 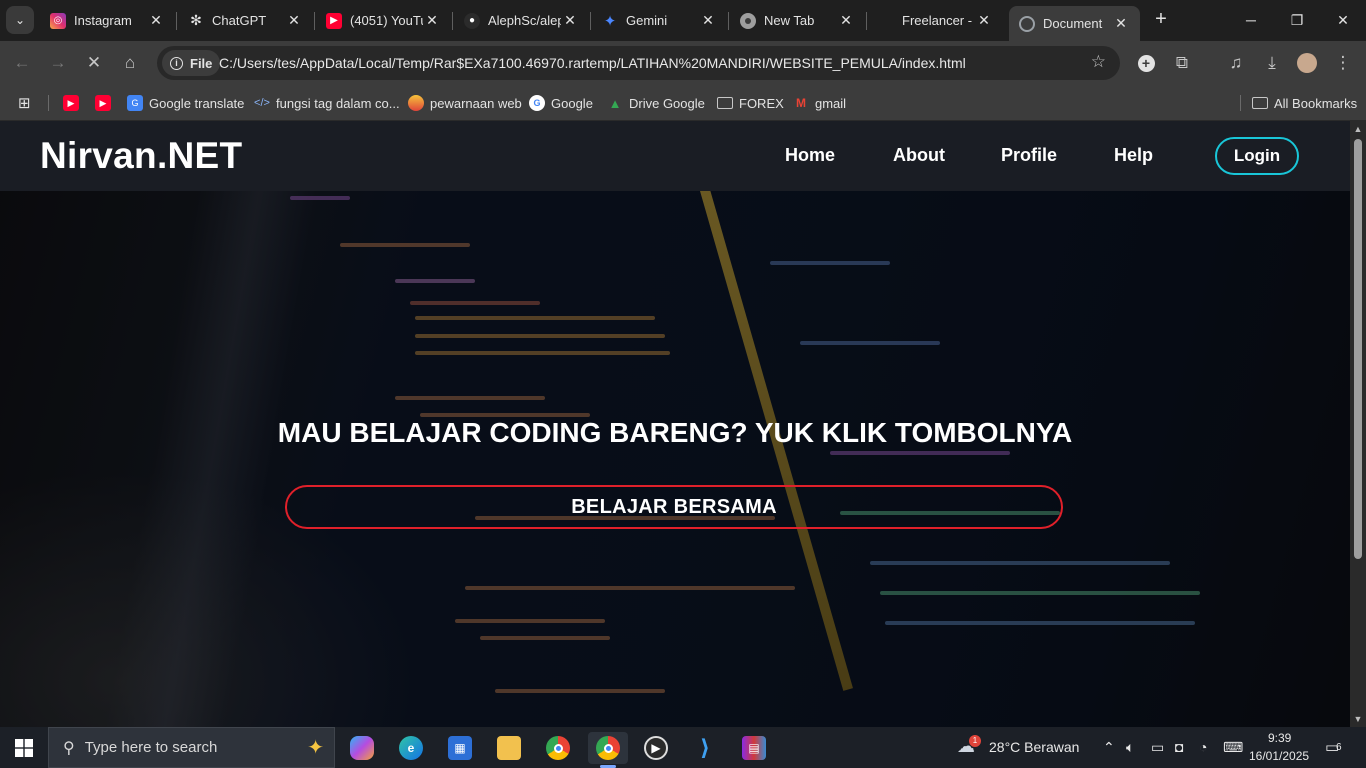 I want to click on freelancer-icon, so click(x=886, y=21).